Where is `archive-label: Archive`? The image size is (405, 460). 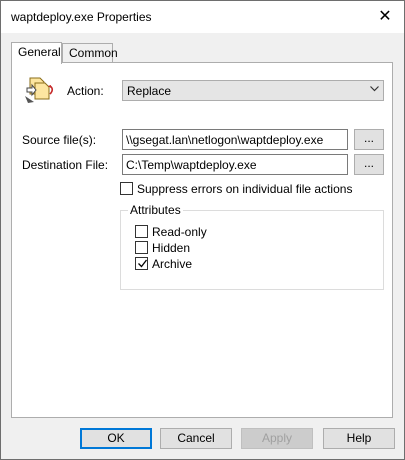 archive-label: Archive is located at coordinates (172, 264).